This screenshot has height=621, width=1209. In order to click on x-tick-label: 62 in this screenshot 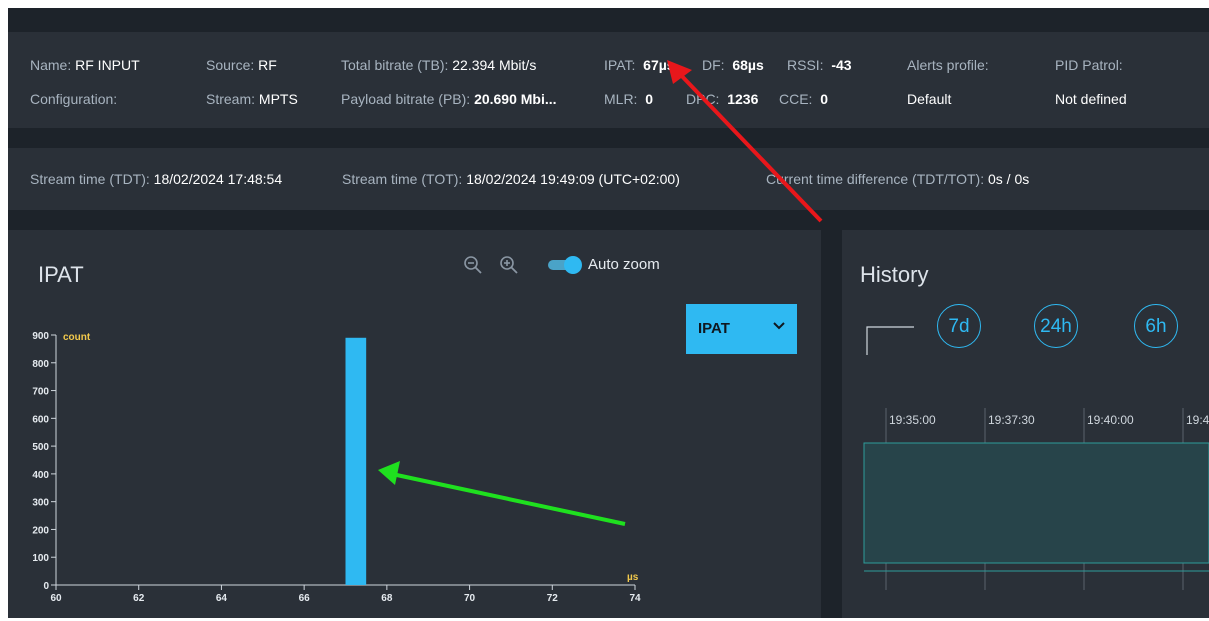, I will do `click(139, 598)`.